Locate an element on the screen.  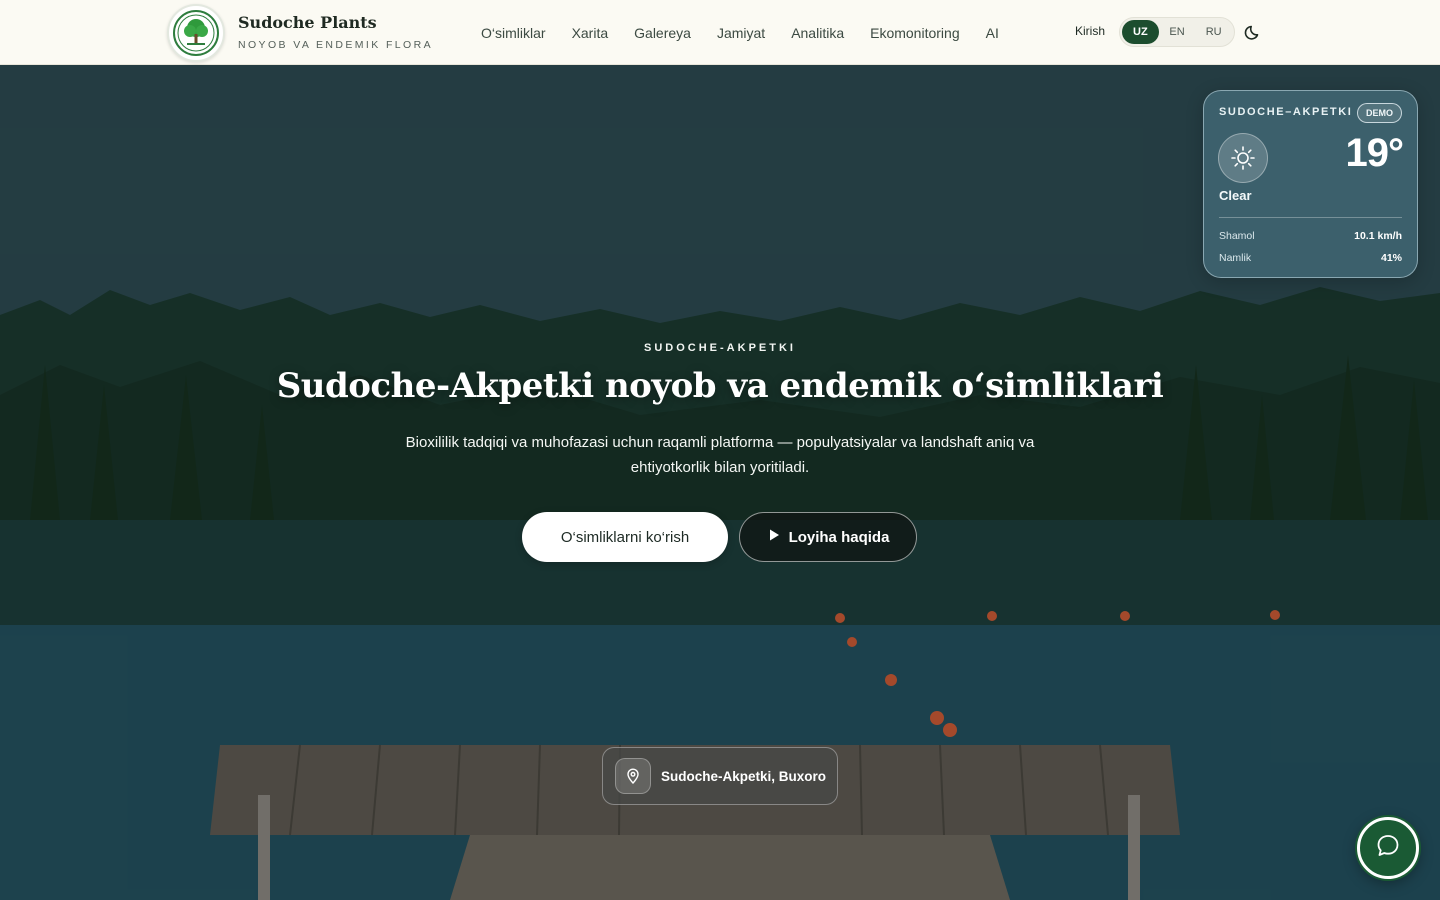
play-icon is located at coordinates (774, 537).